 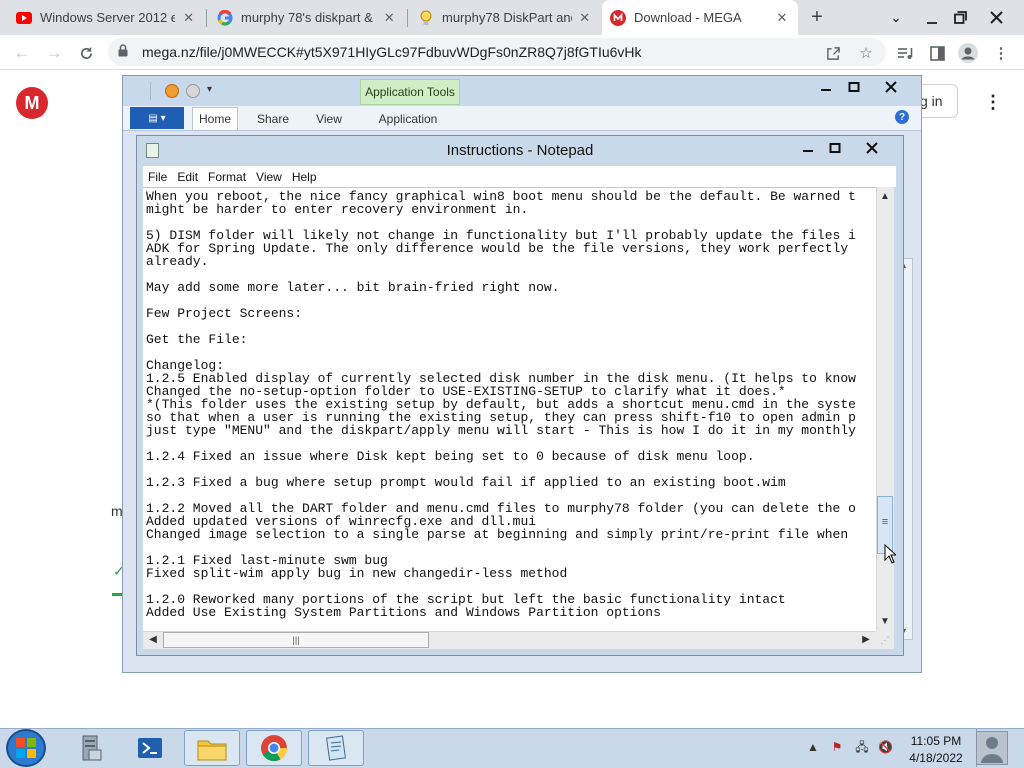 I want to click on restore-button, so click(x=960, y=17).